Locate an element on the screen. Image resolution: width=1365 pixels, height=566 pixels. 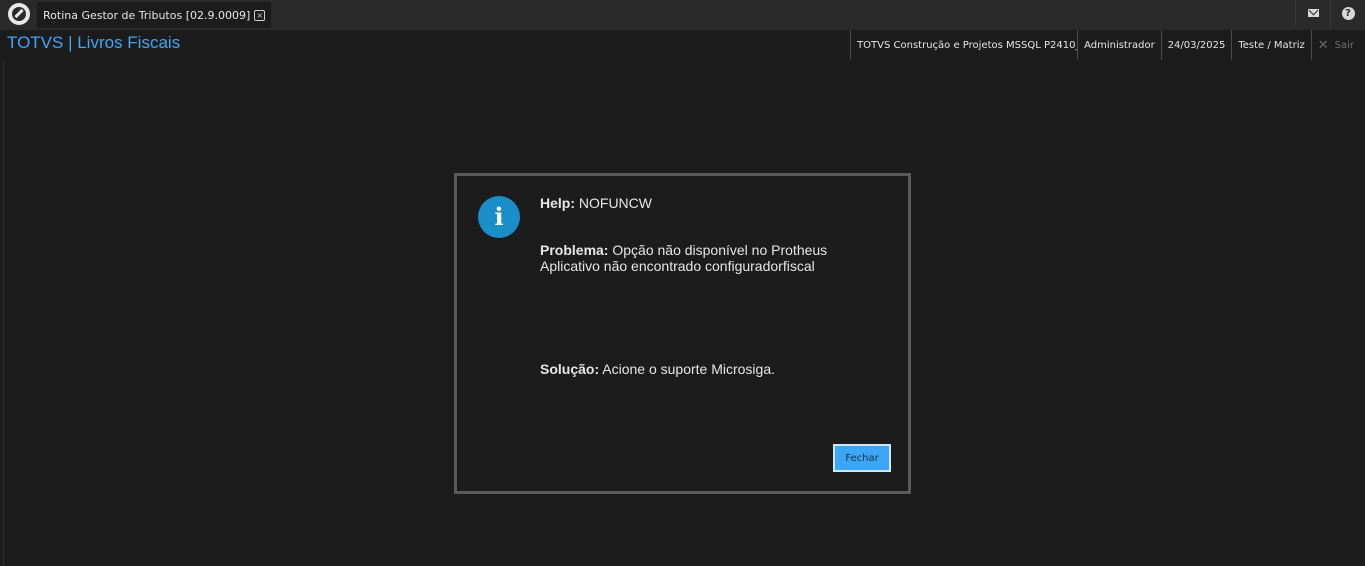
exit-button: ✕ Sair is located at coordinates (1335, 45).